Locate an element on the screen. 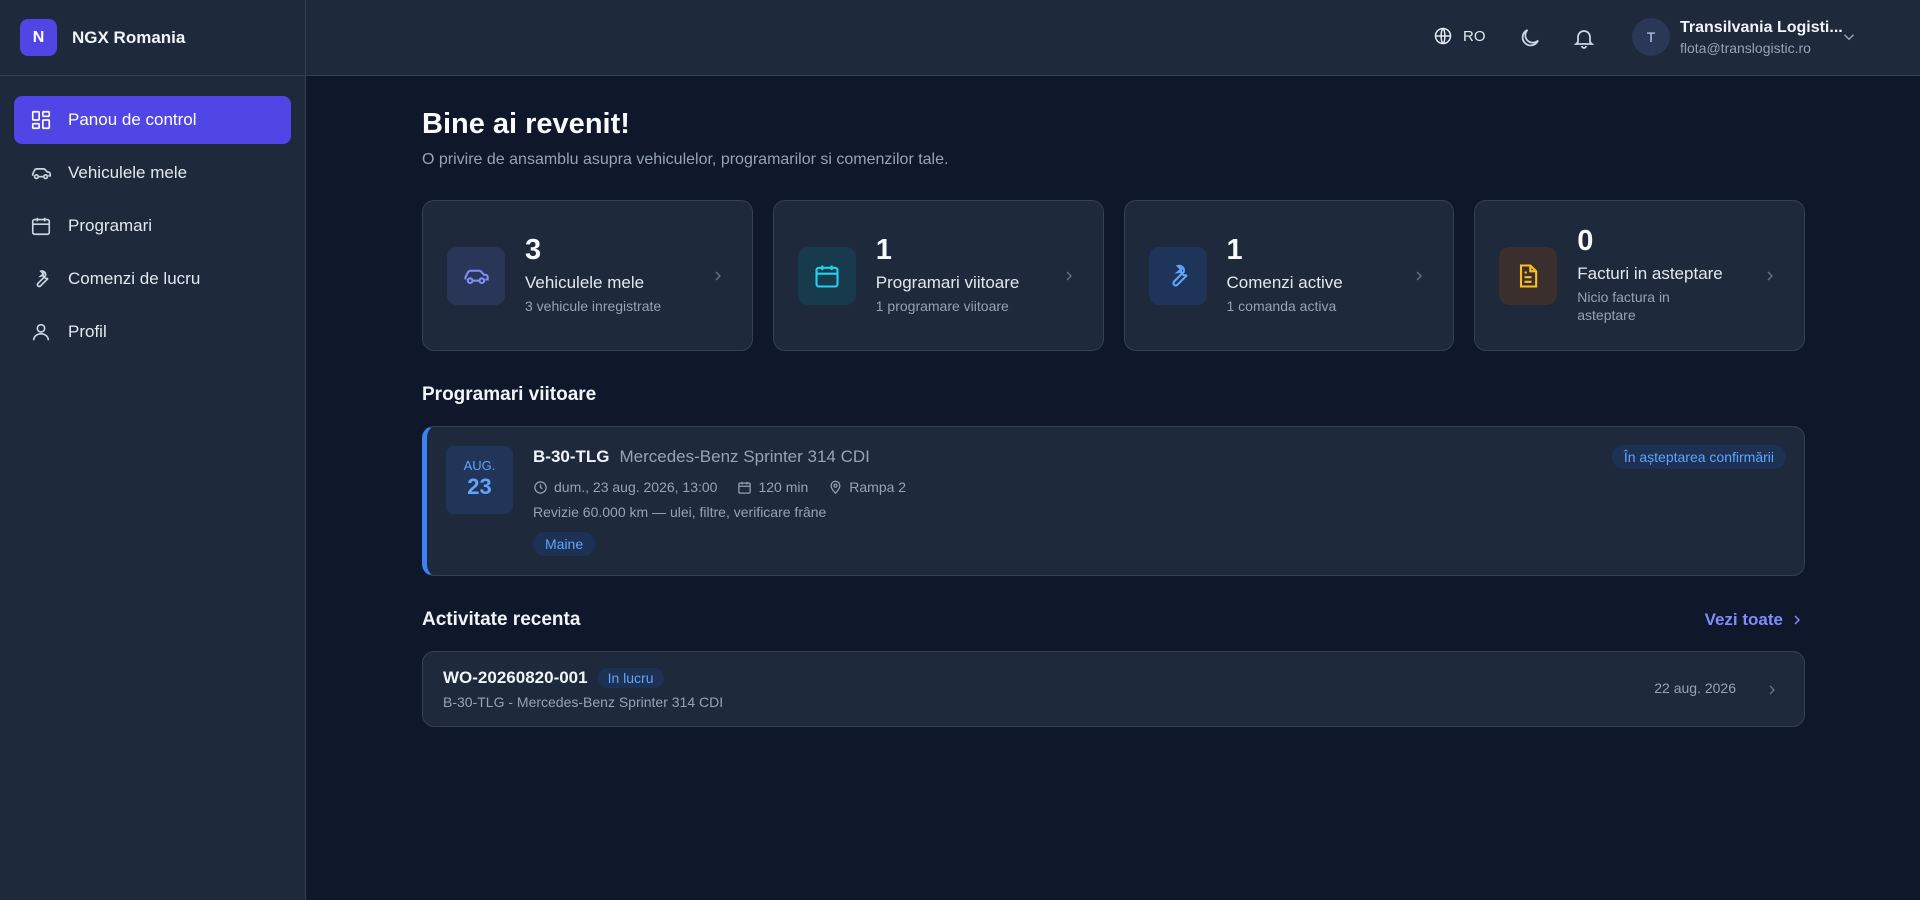  appointment-date-box: AUG. 23 is located at coordinates (479, 480).